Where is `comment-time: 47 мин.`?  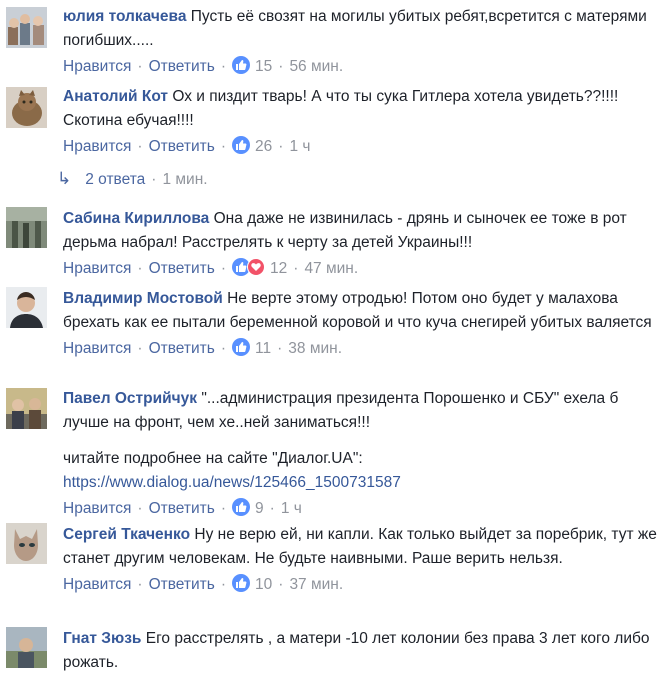 comment-time: 47 мин. is located at coordinates (331, 268).